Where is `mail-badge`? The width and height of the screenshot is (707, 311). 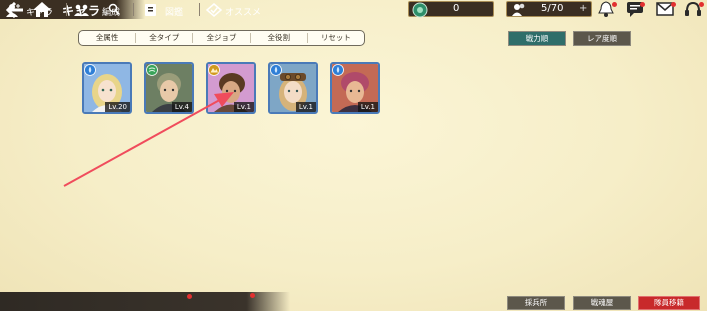
mail-badge is located at coordinates (673, 4).